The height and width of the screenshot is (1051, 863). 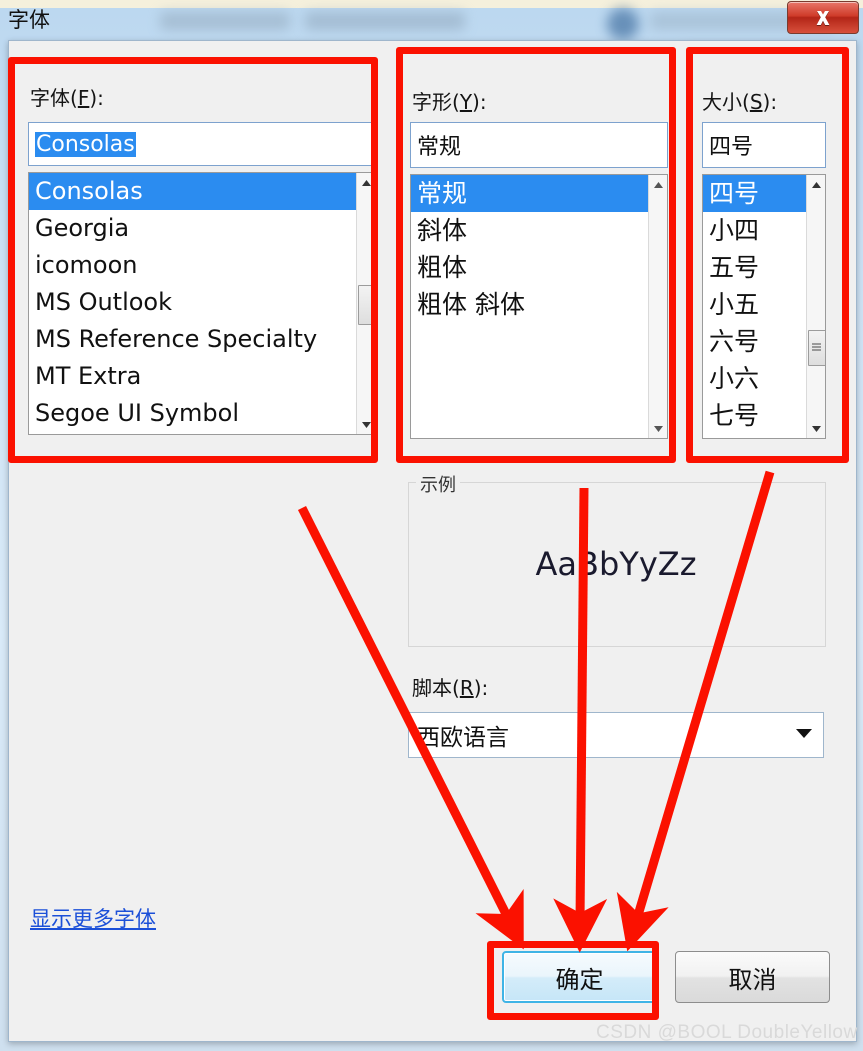 I want to click on list-item: 四号, so click(x=755, y=193).